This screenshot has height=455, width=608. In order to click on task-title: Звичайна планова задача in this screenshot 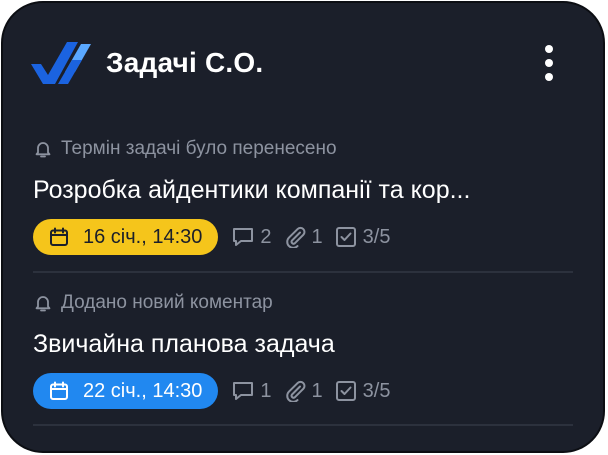, I will do `click(184, 344)`.